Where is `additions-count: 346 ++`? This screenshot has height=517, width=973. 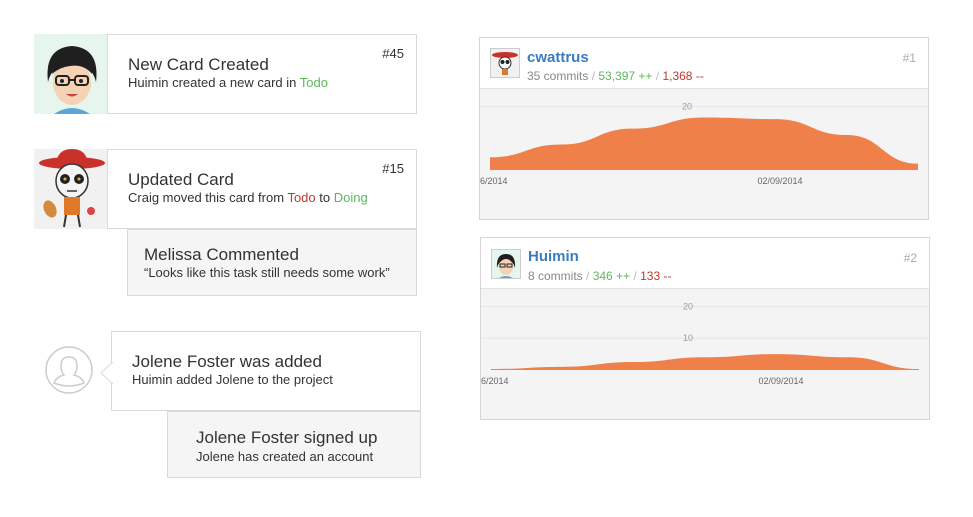
additions-count: 346 ++ is located at coordinates (611, 276).